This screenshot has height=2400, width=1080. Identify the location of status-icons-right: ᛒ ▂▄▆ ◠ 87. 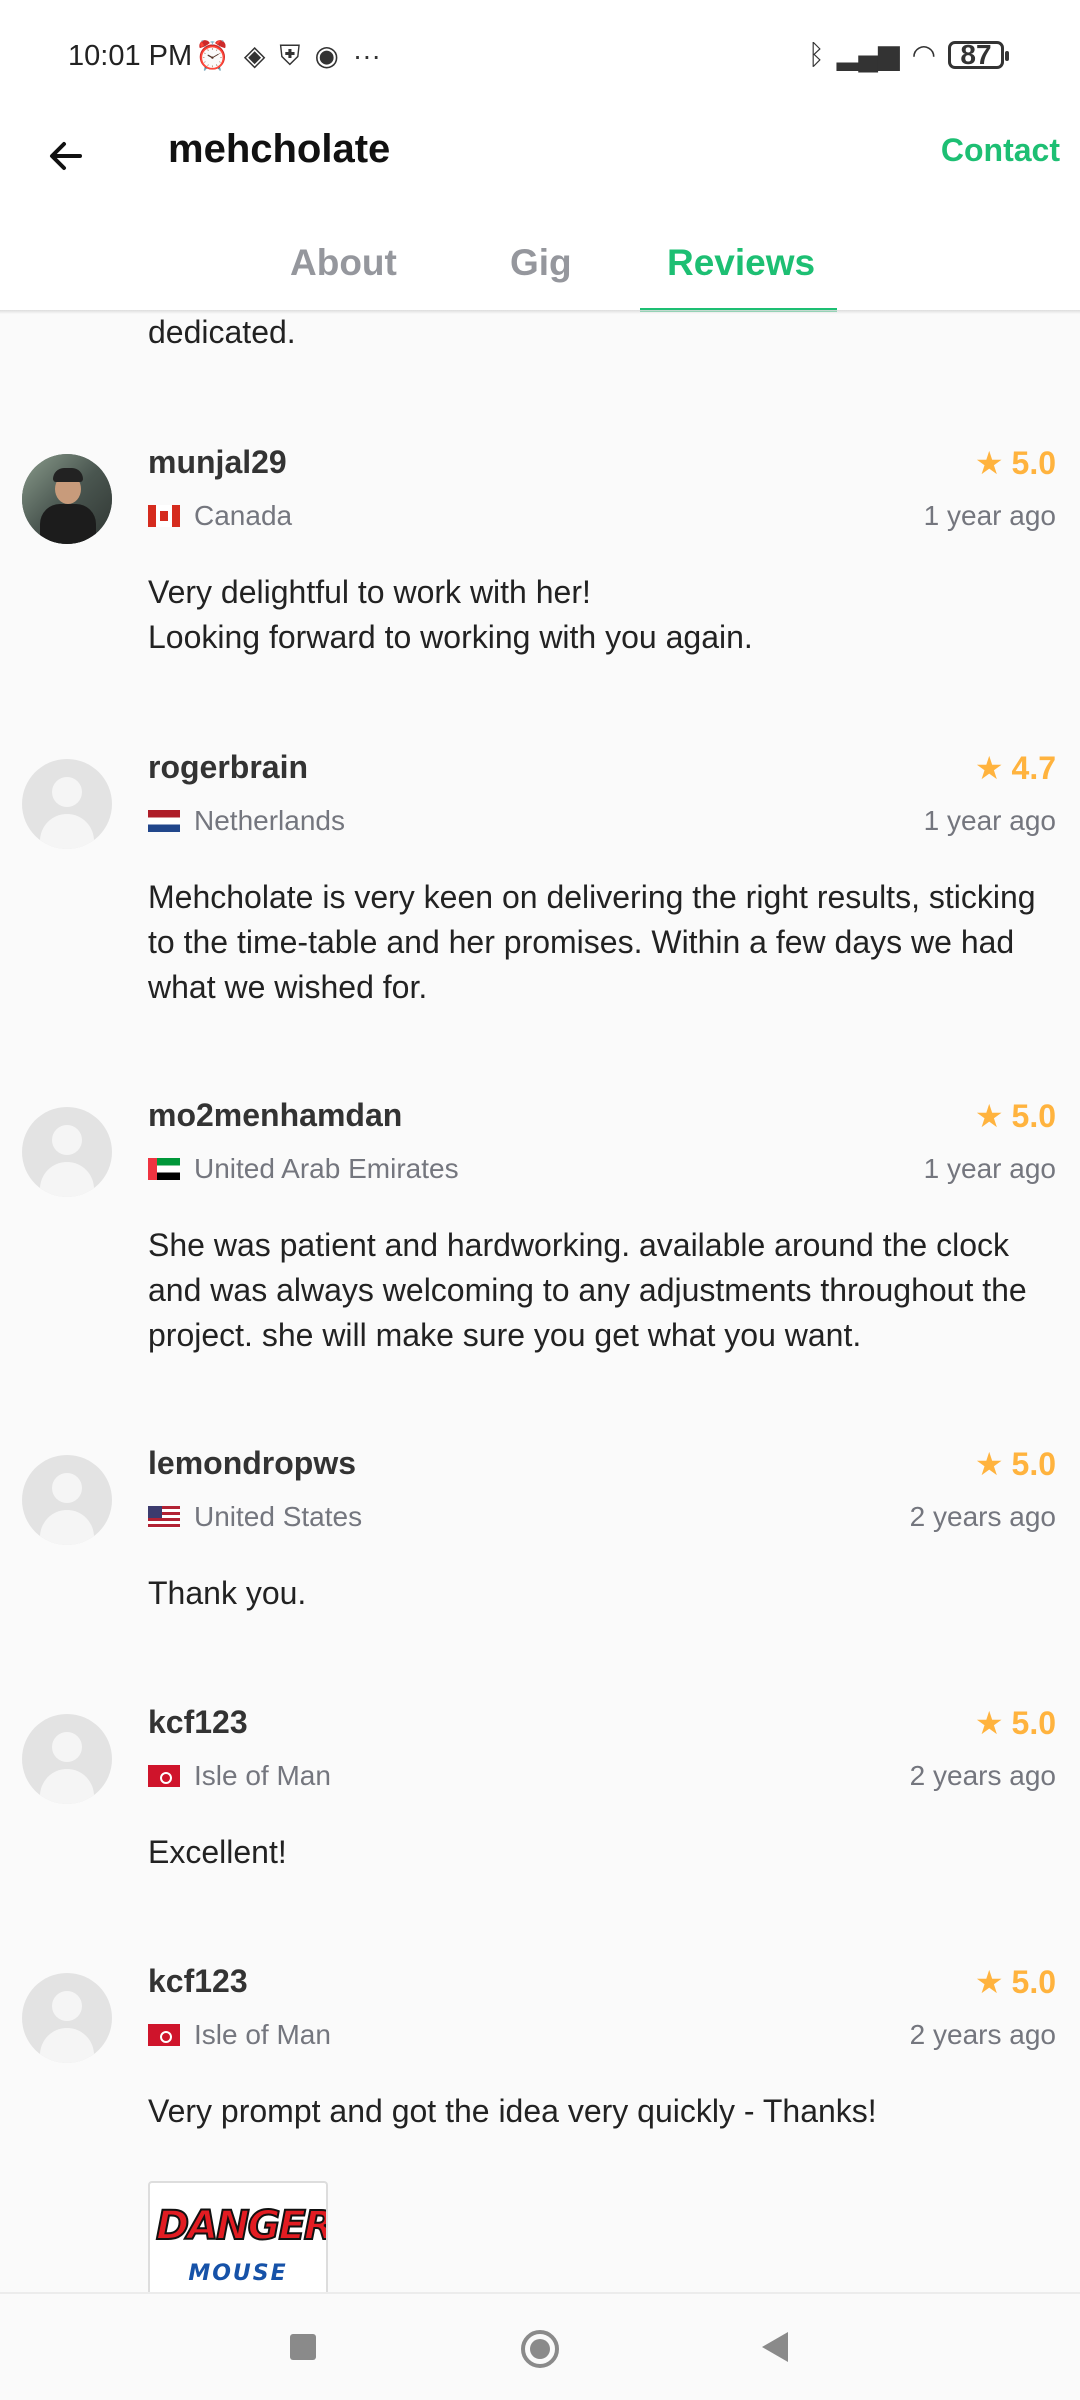
(908, 54).